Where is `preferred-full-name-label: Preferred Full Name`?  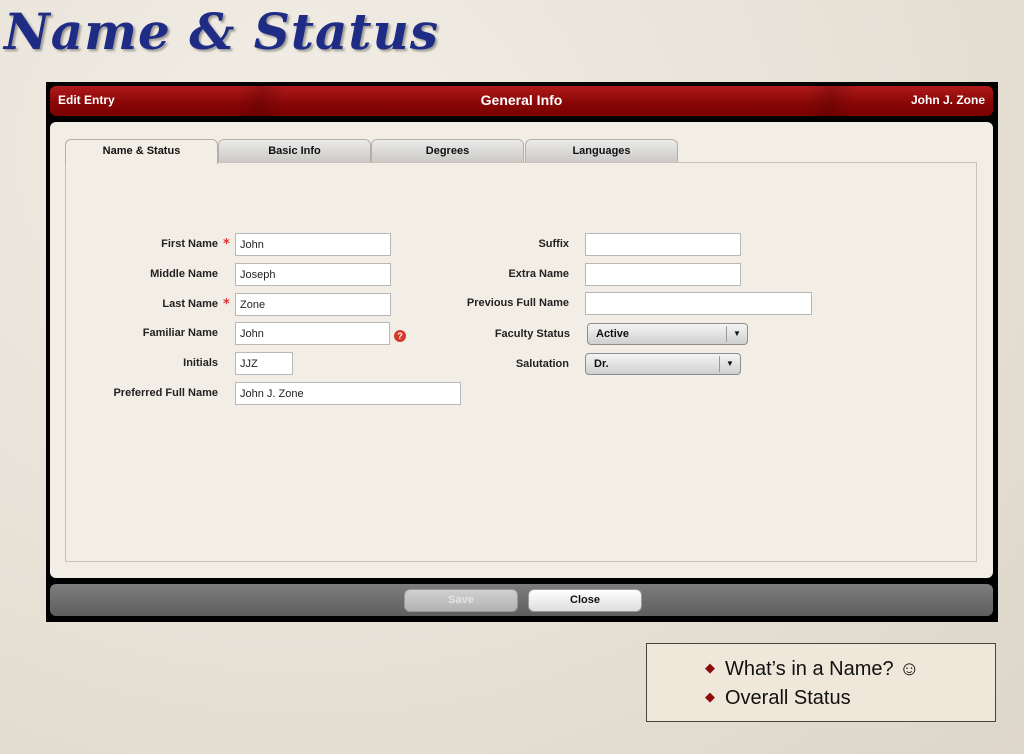
preferred-full-name-label: Preferred Full Name is located at coordinates (165, 393).